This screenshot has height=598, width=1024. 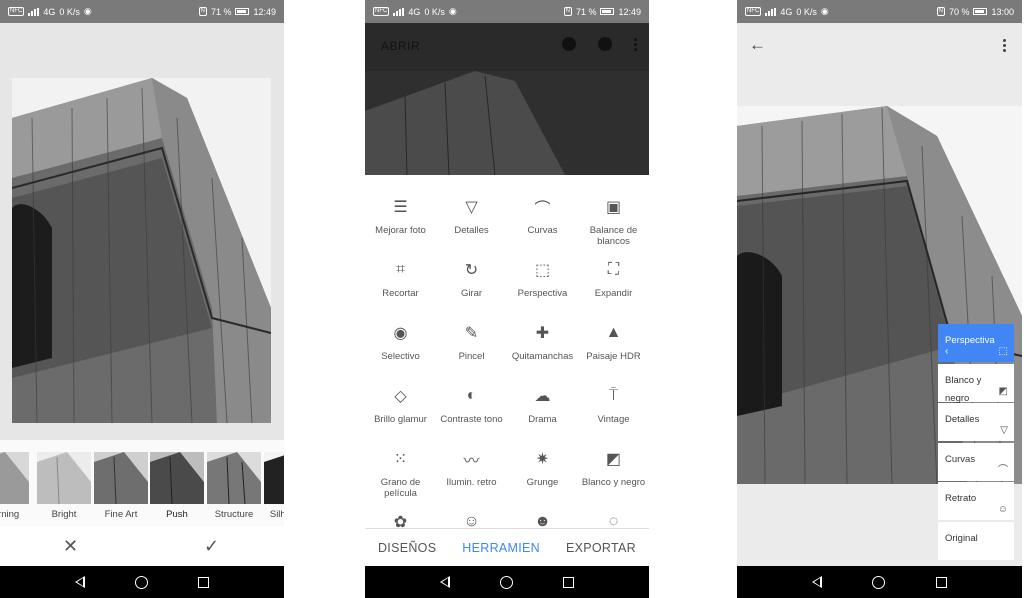 What do you see at coordinates (400, 269) in the screenshot?
I see `crop-icon: ⌗` at bounding box center [400, 269].